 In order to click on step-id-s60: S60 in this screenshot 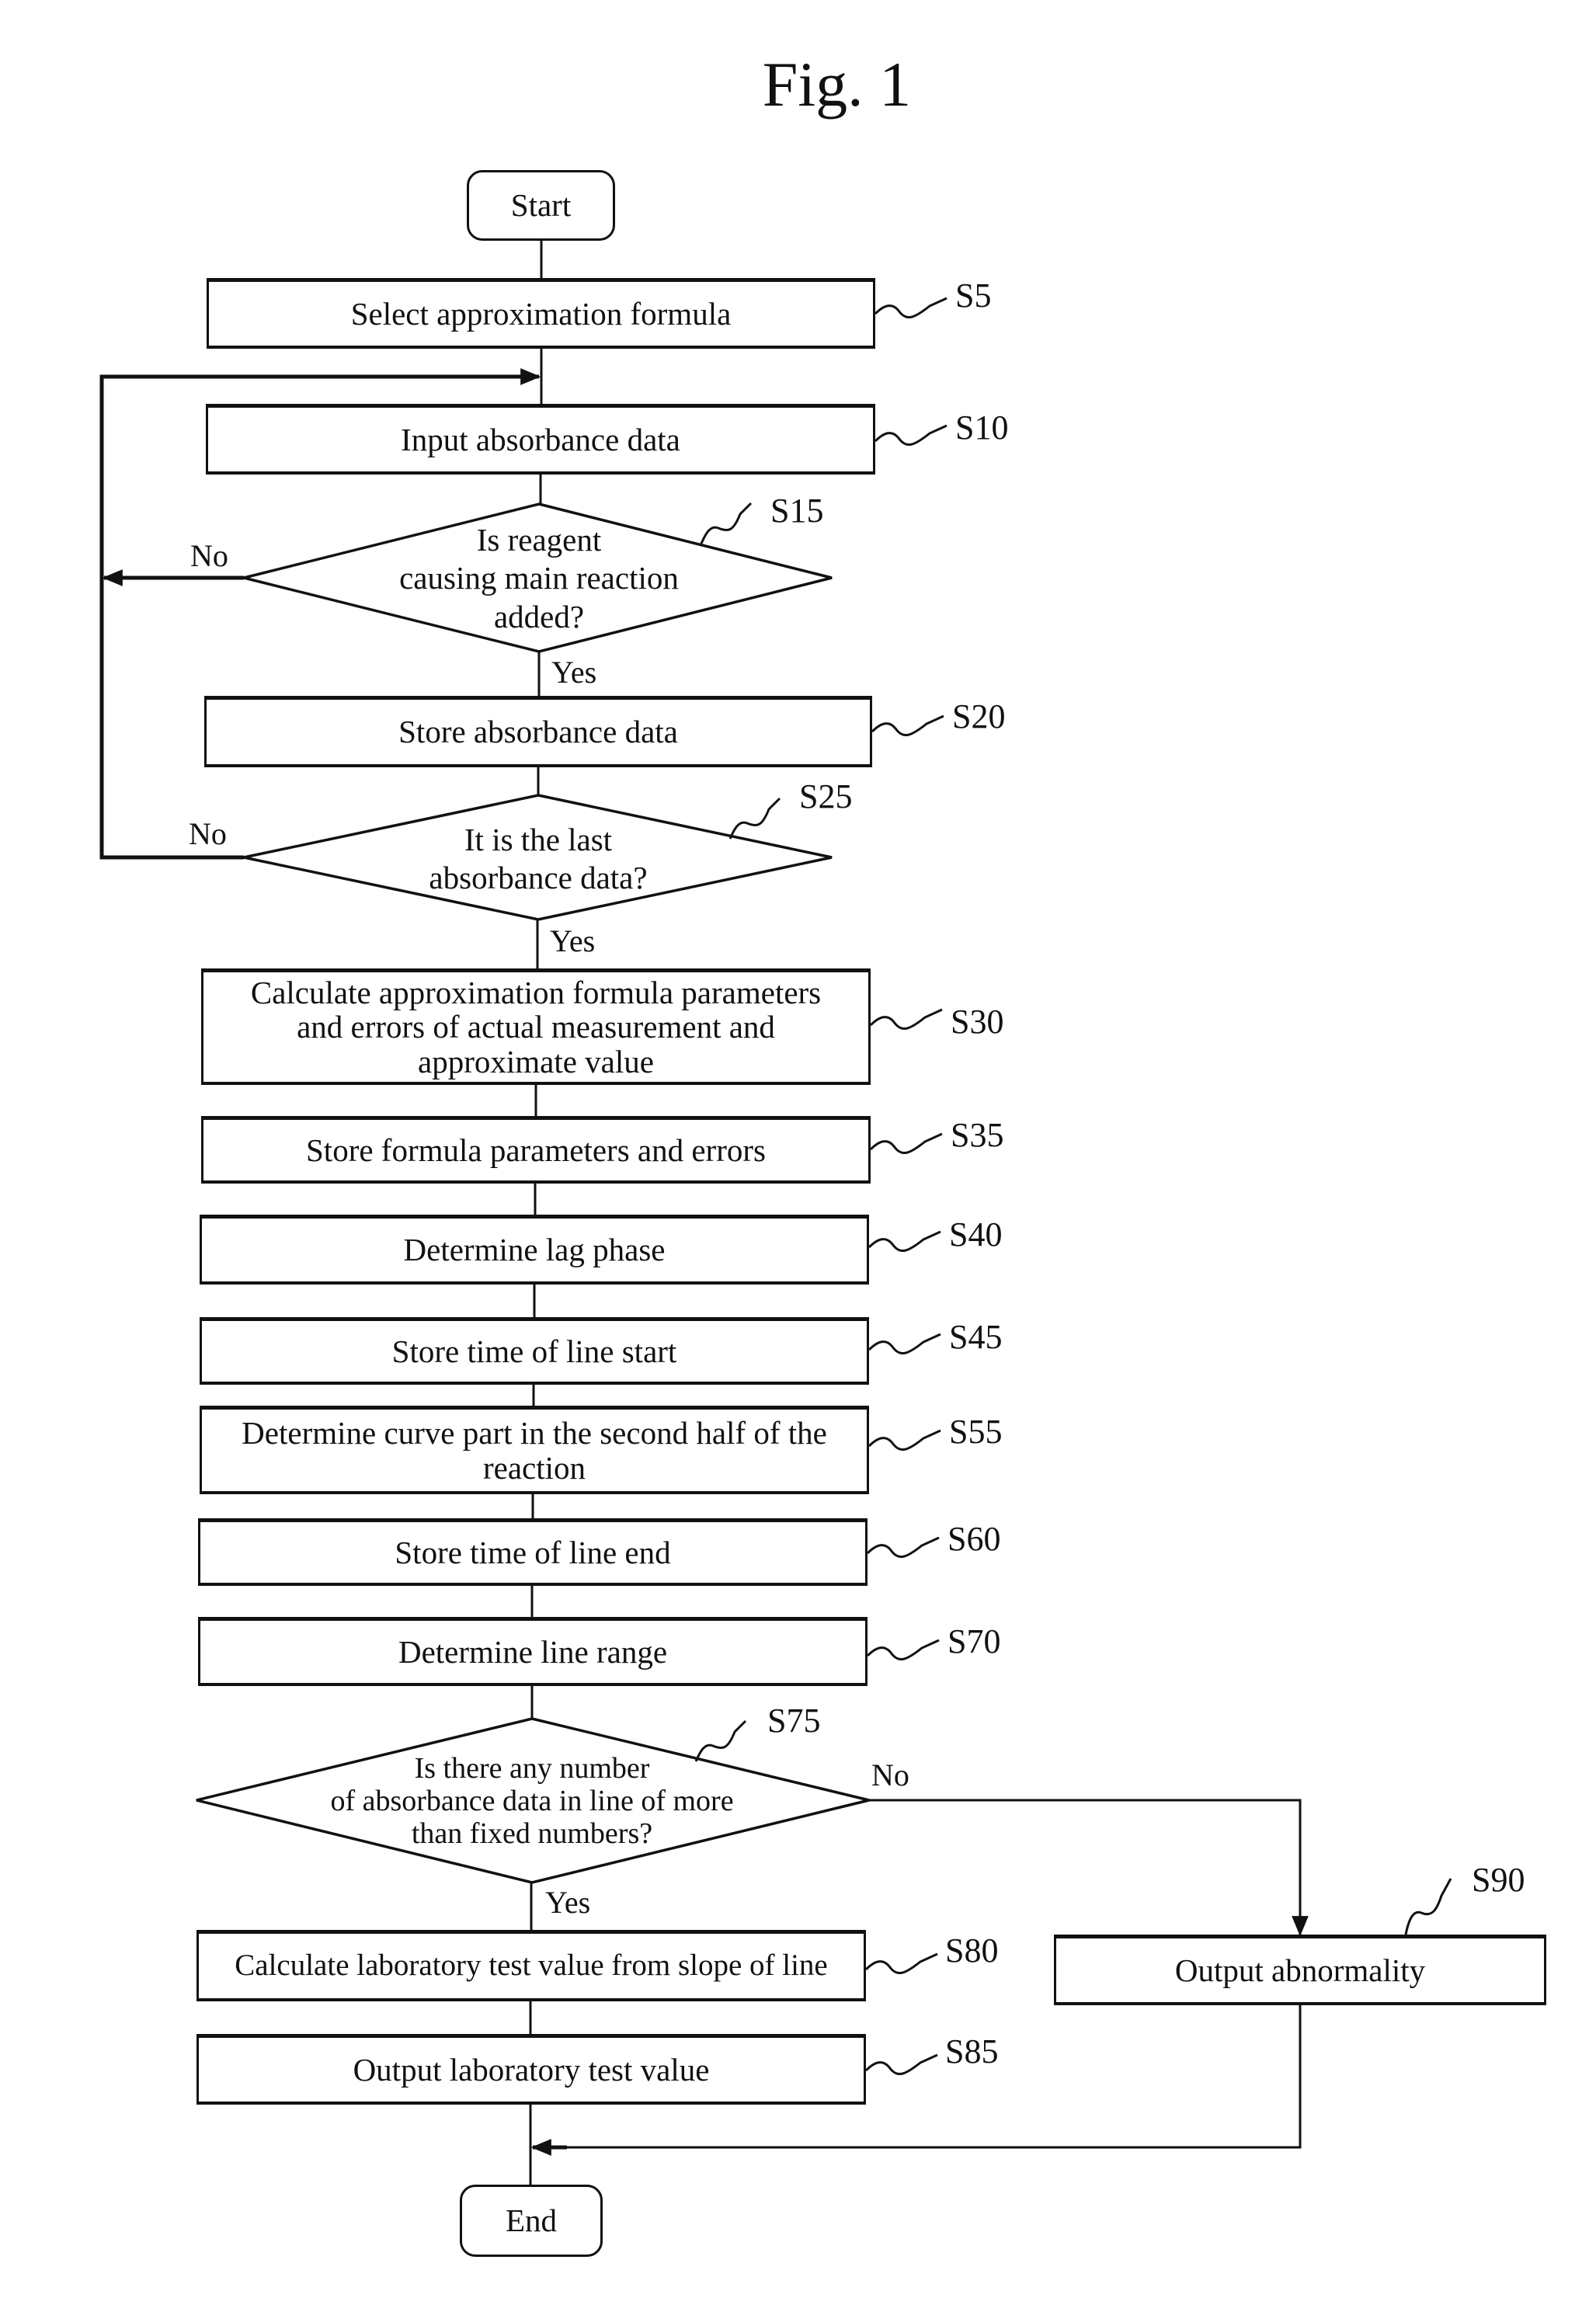, I will do `click(975, 1539)`.